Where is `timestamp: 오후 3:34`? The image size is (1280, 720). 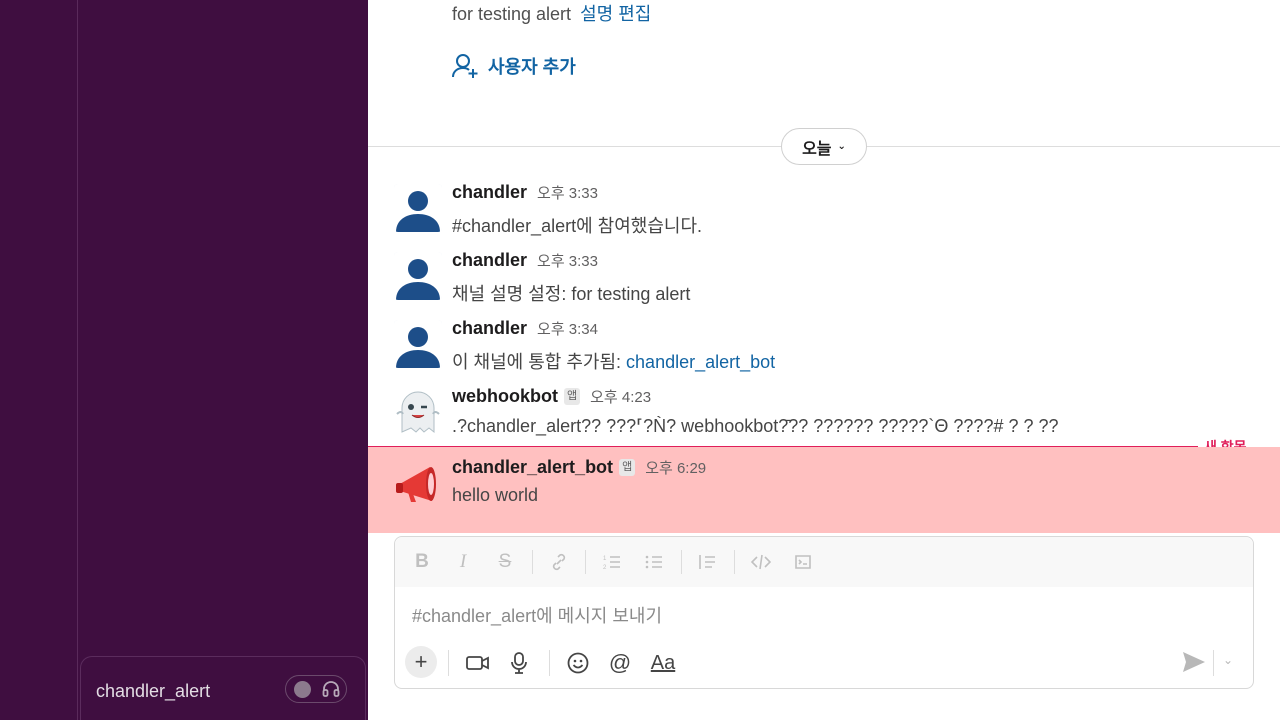 timestamp: 오후 3:34 is located at coordinates (567, 328).